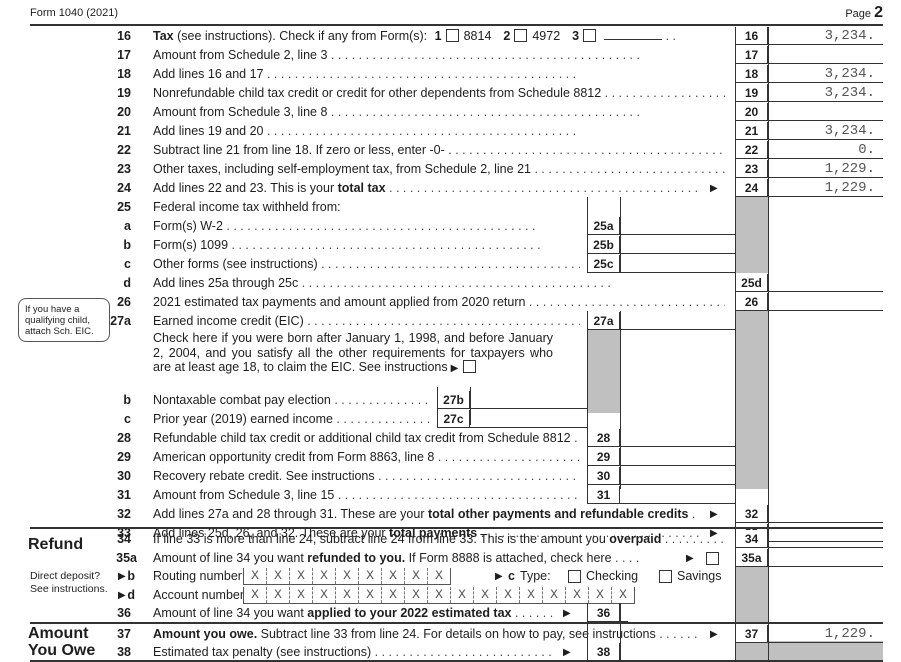 The width and height of the screenshot is (901, 662). What do you see at coordinates (825, 539) in the screenshot?
I see `amount-field-l34` at bounding box center [825, 539].